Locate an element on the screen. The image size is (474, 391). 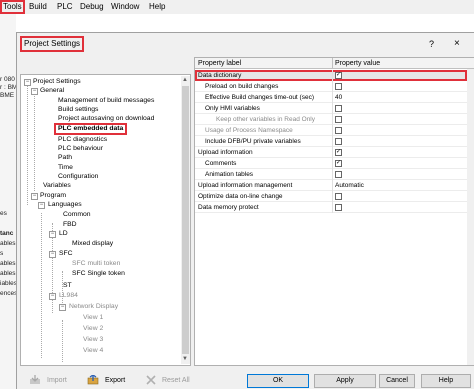
menu-window: Window is located at coordinates (125, 7).